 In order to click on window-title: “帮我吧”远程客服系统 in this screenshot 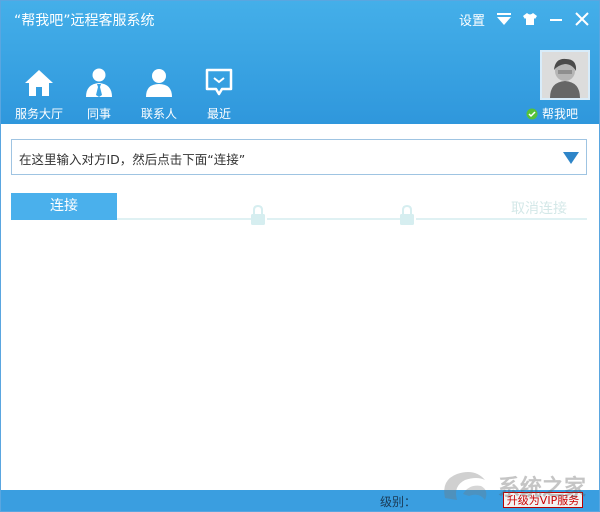, I will do `click(84, 21)`.